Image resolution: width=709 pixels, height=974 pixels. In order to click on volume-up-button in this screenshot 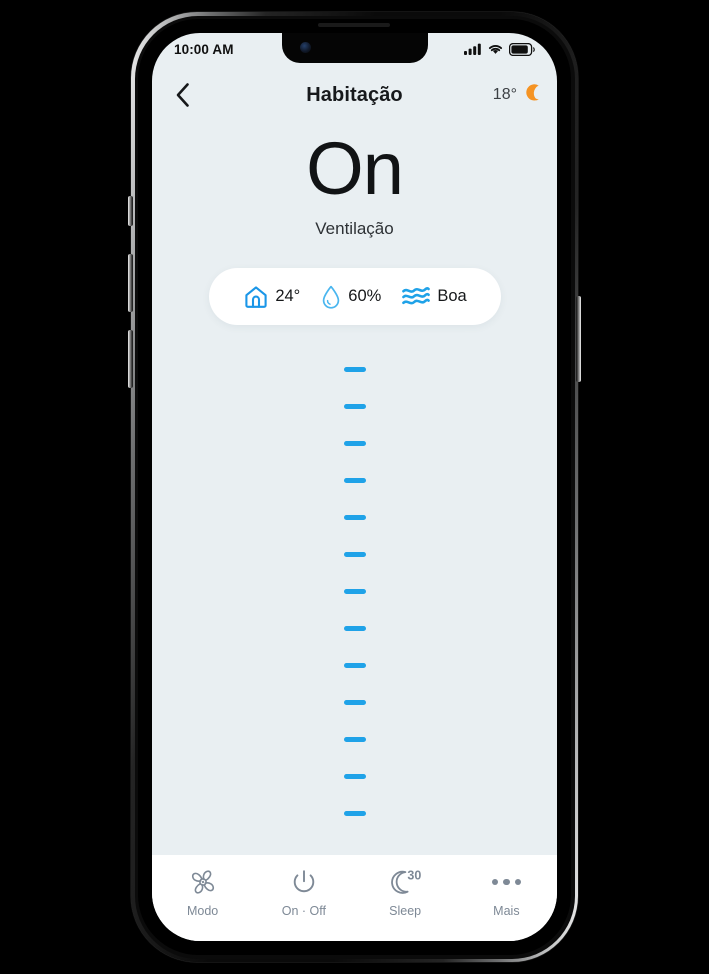, I will do `click(130, 283)`.